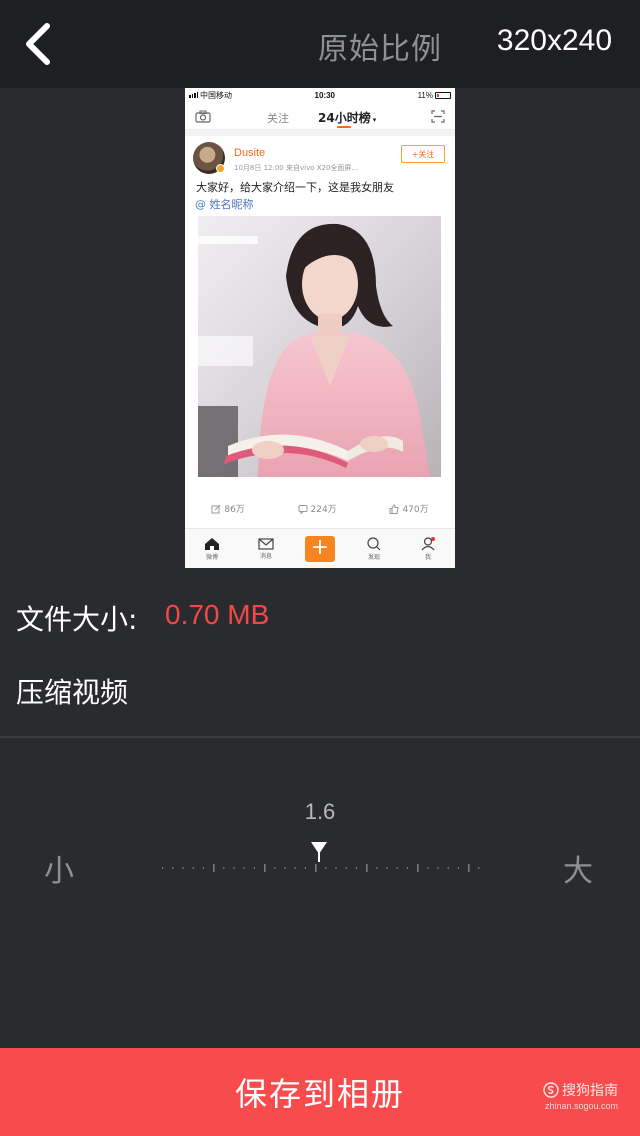 Image resolution: width=640 pixels, height=1136 pixels. I want to click on post-text: 大家好，给大家介绍一下，这是我女朋友, so click(295, 187).